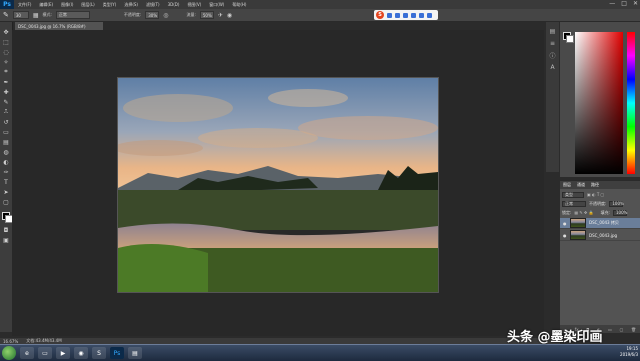 This screenshot has height=361, width=640. Describe the element at coordinates (27, 353) in the screenshot. I see `ie-icon: e` at that location.